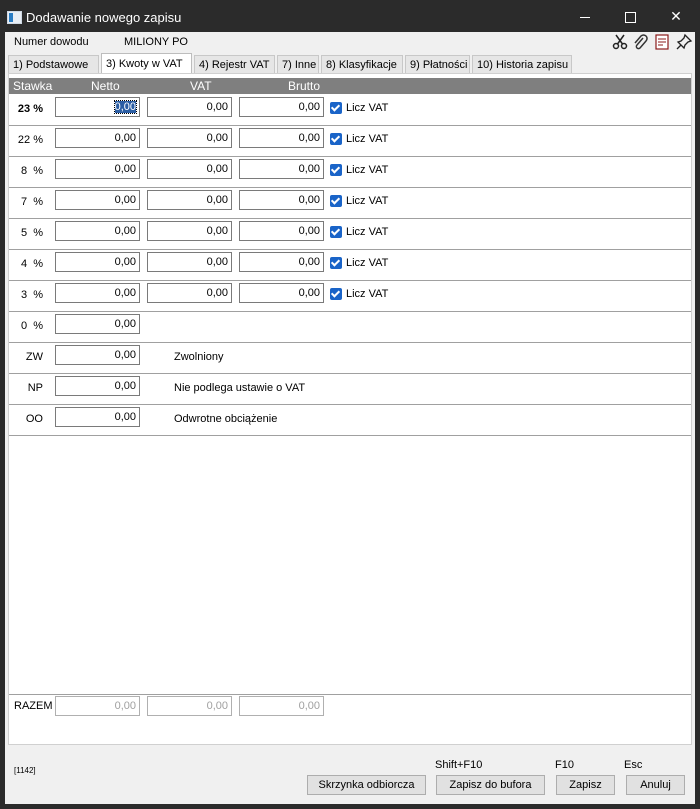 Image resolution: width=700 pixels, height=809 pixels. Describe the element at coordinates (199, 357) in the screenshot. I see `rate-description: Zwolniony` at that location.